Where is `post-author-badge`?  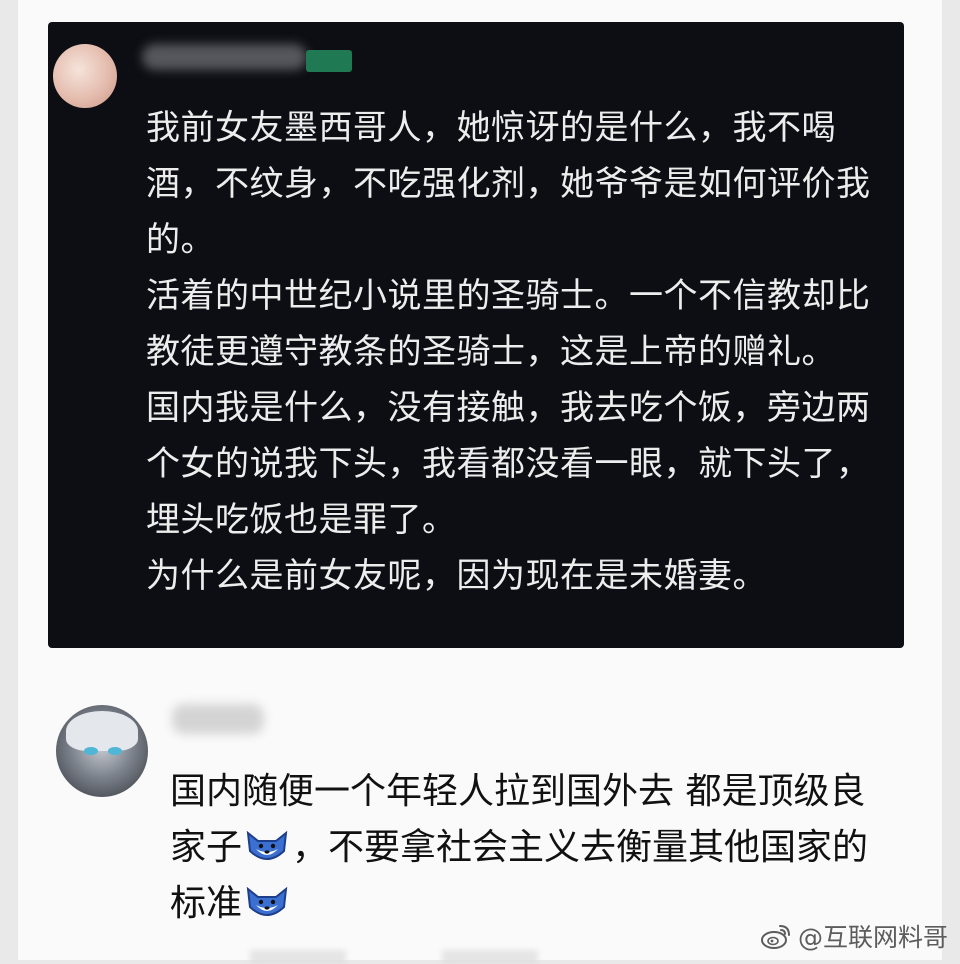
post-author-badge is located at coordinates (329, 61).